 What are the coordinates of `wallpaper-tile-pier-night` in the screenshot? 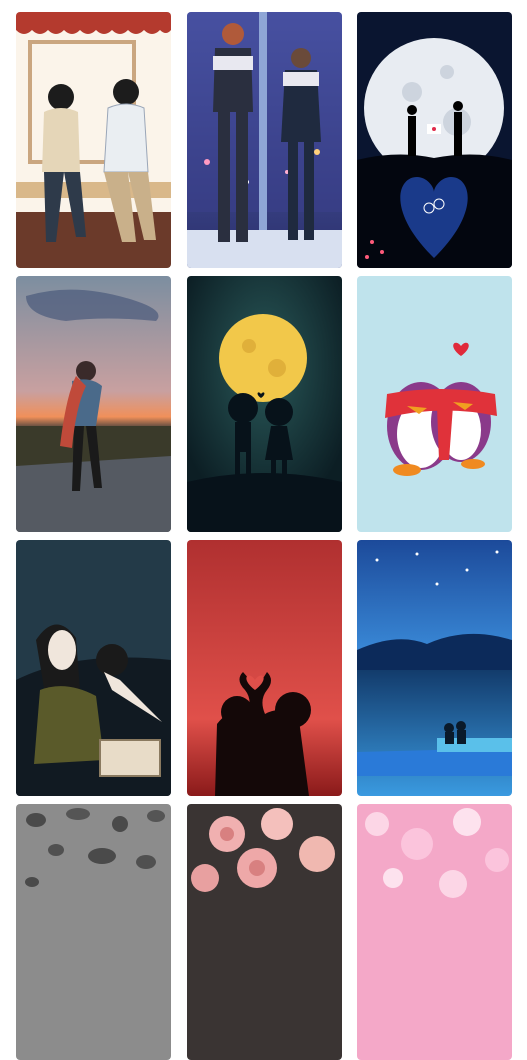 It's located at (434, 668).